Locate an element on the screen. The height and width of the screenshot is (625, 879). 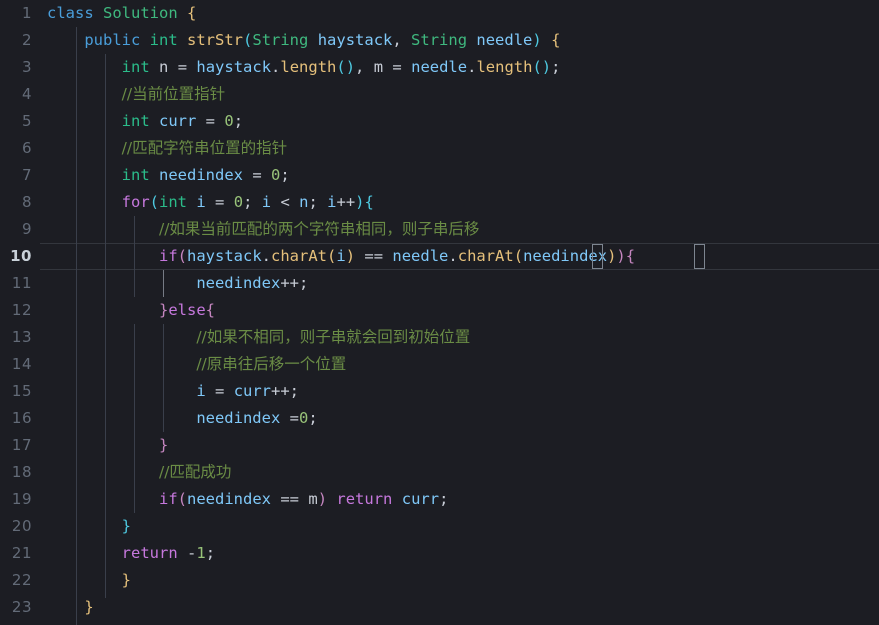
code-line: needindex++; is located at coordinates (439, 283).